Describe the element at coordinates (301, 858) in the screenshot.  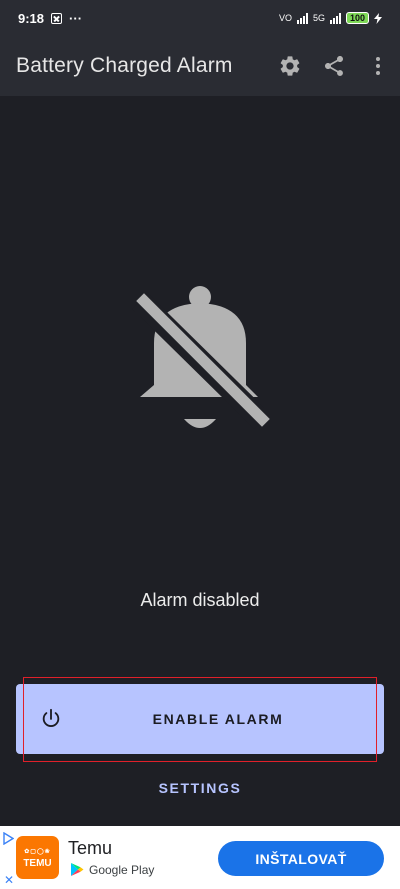
I see `ad-install-button: INŠTALOVAŤ` at that location.